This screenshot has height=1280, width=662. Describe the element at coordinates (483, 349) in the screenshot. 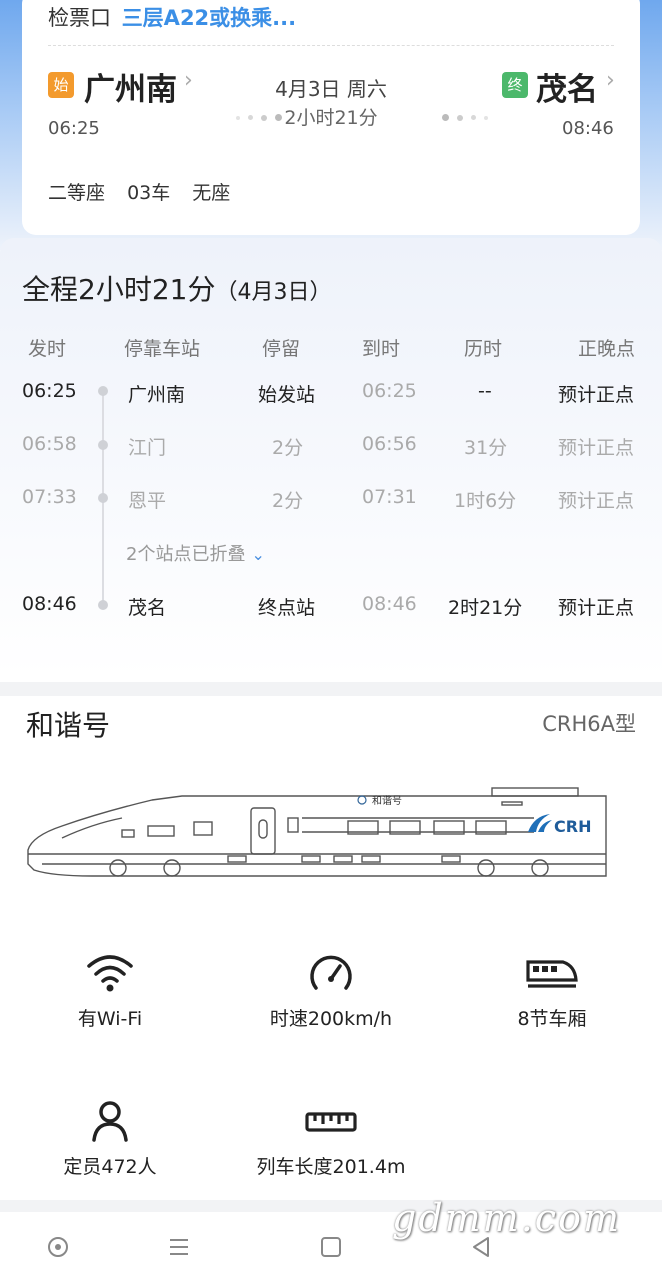

I see `col-elapsed: 历时` at that location.